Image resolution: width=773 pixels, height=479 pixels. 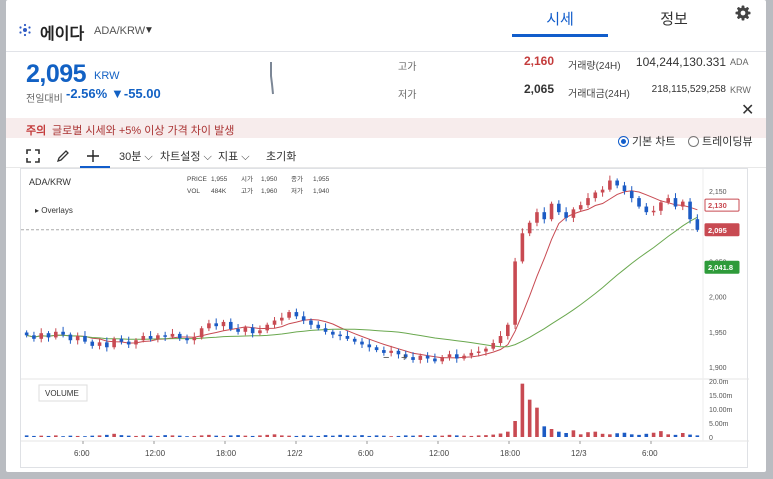 I want to click on chart-toolbar: 30분 ⌵ 차트설정 ⌵ 지표 ⌵ 초기화, so click(x=386, y=156).